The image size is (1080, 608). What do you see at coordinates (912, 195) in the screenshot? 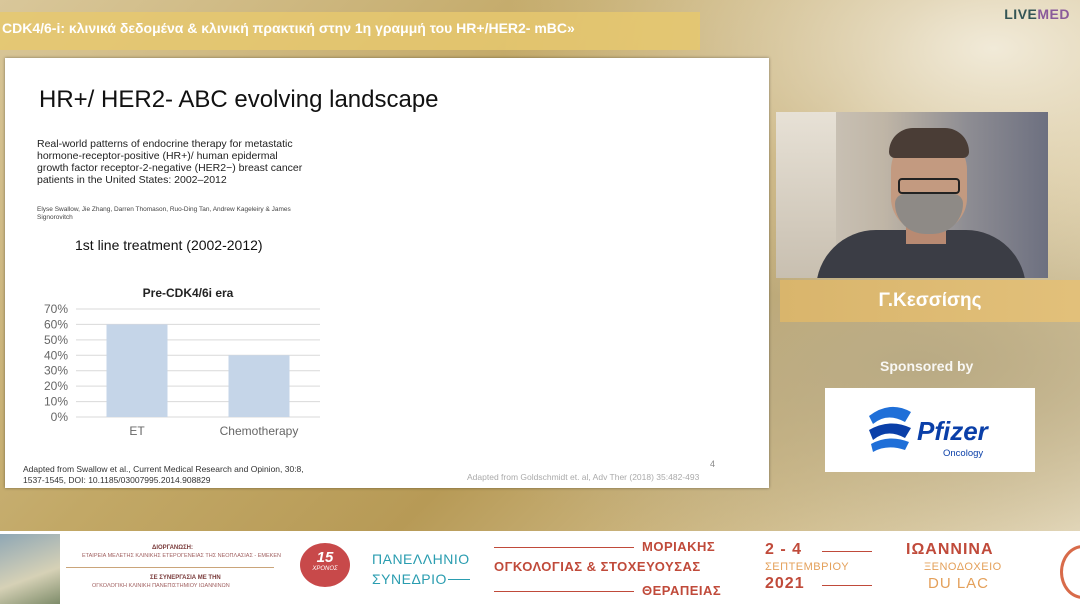
I see `speaker-video` at bounding box center [912, 195].